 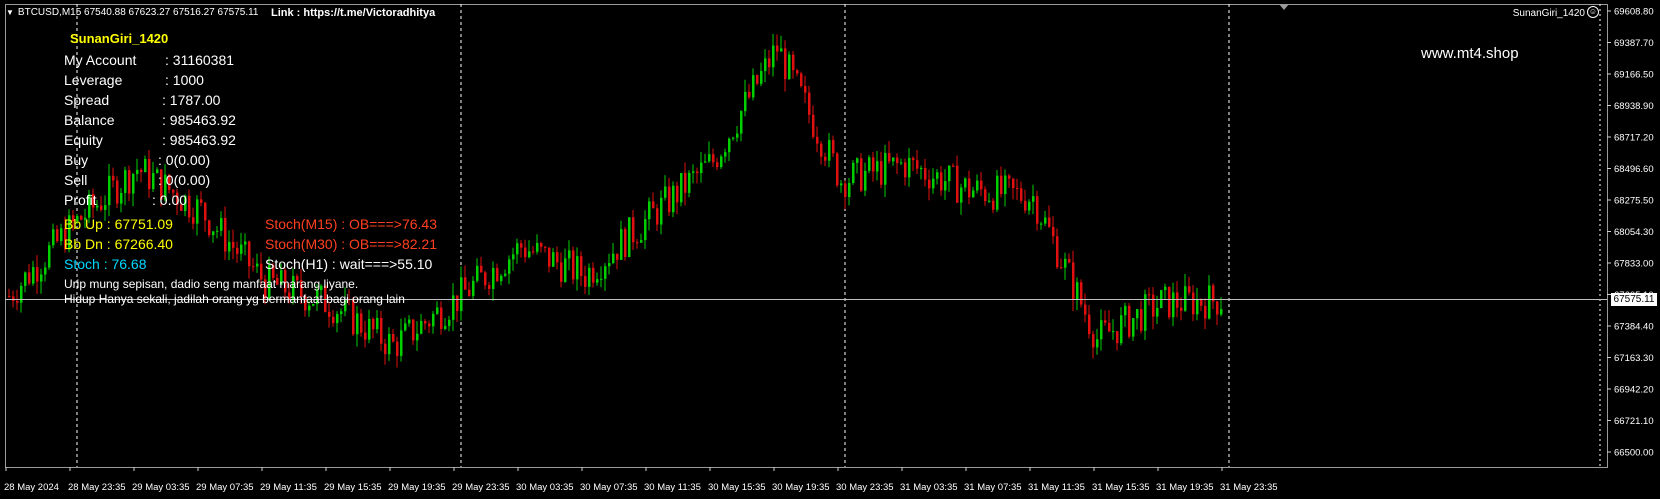 What do you see at coordinates (200, 60) in the screenshot?
I see `account-row-value: : 31160381` at bounding box center [200, 60].